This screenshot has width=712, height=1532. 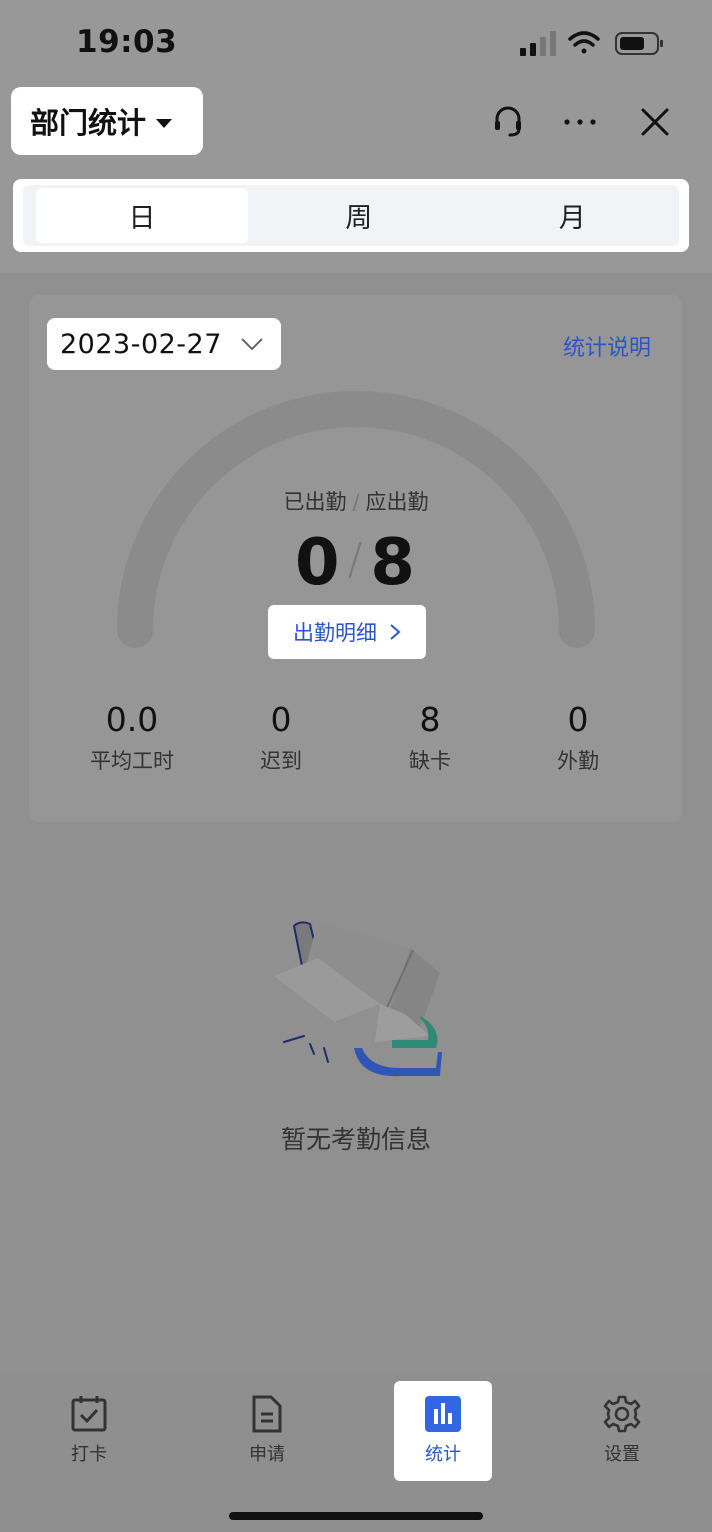 What do you see at coordinates (578, 761) in the screenshot?
I see `stat-label: 外勤` at bounding box center [578, 761].